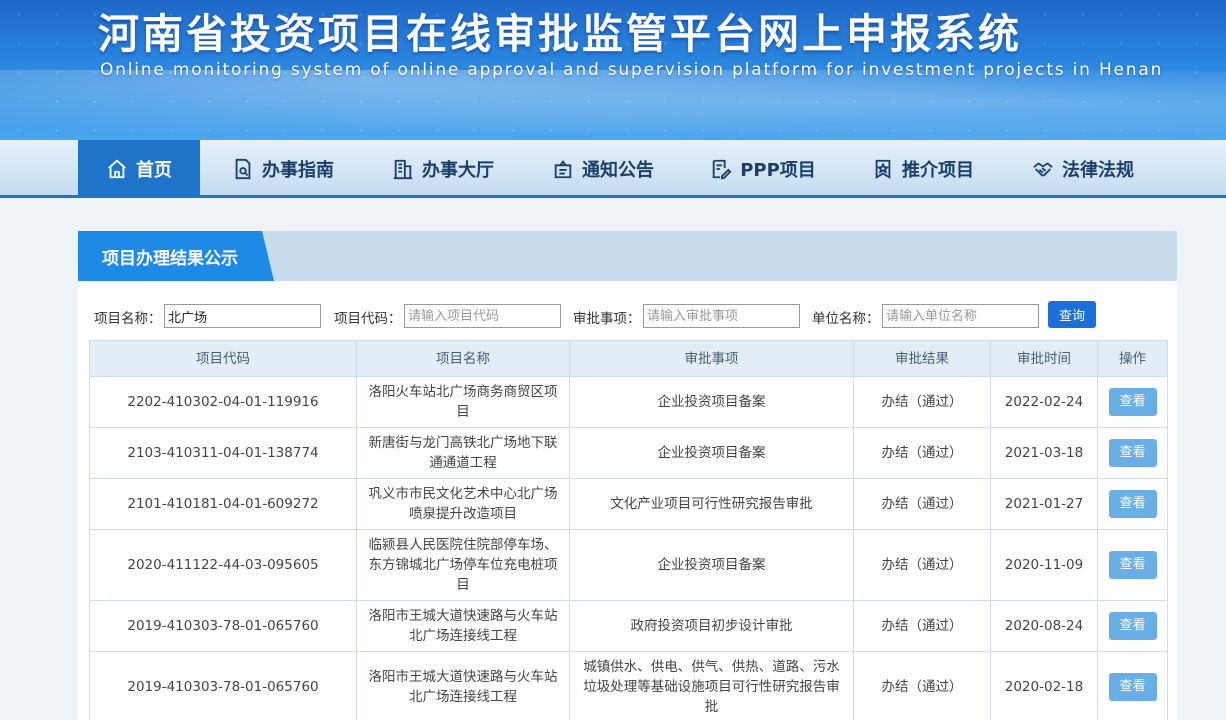 The height and width of the screenshot is (720, 1226). Describe the element at coordinates (1132, 358) in the screenshot. I see `header-action: 操作` at that location.